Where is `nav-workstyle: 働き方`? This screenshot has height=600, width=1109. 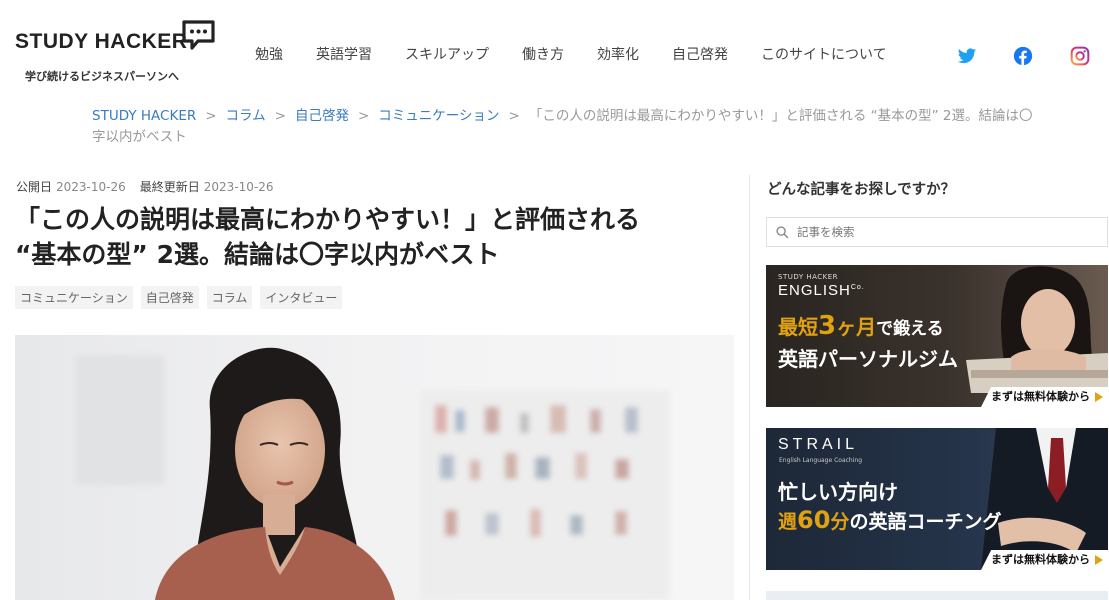
nav-workstyle: 働き方 is located at coordinates (543, 54).